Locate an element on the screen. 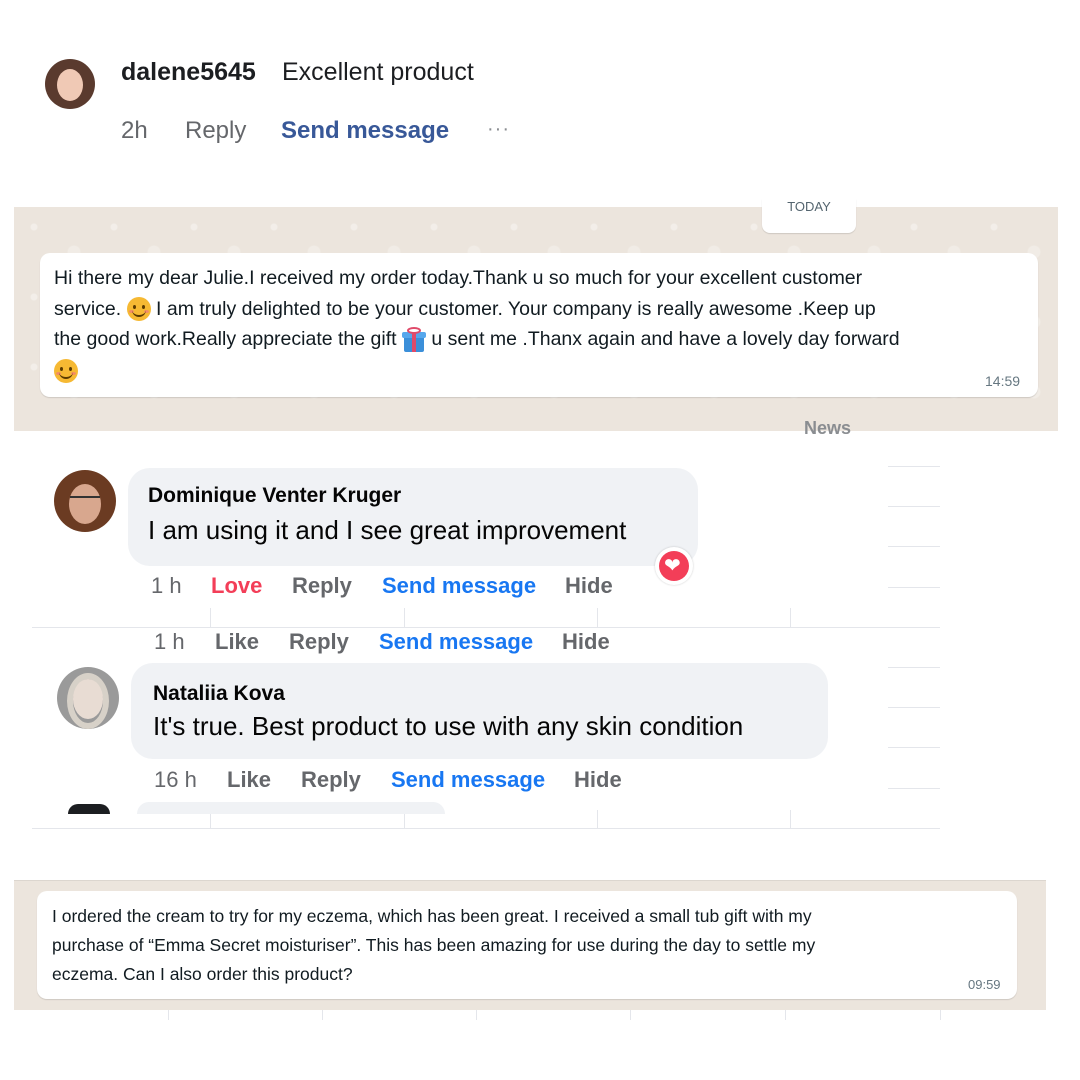 This screenshot has height=1080, width=1080. avatar-dominique is located at coordinates (85, 501).